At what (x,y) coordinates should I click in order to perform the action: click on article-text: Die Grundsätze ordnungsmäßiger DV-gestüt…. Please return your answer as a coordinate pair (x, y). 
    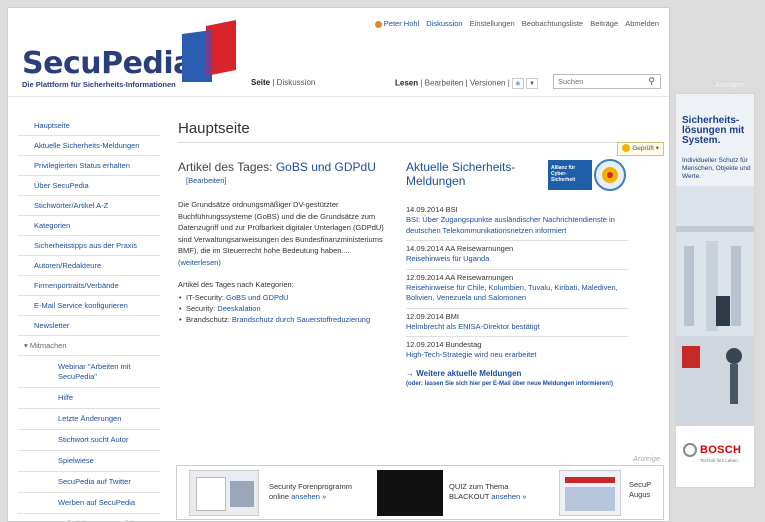
    Looking at the image, I should click on (281, 233).